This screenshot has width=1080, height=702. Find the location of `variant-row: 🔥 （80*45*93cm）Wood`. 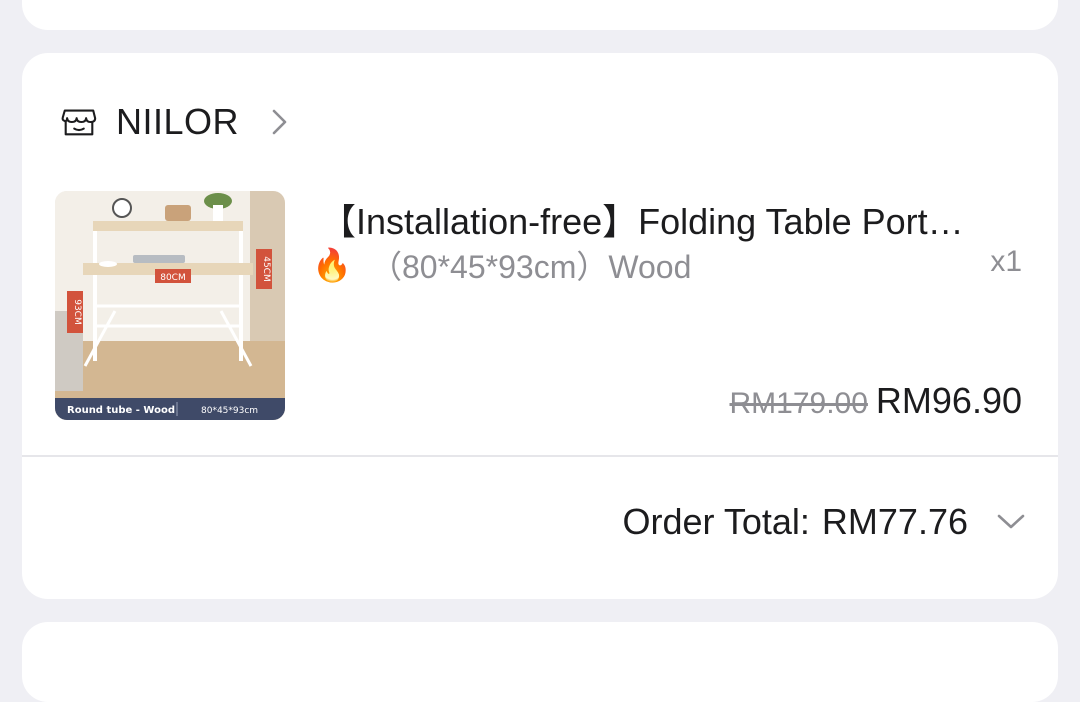

variant-row: 🔥 （80*45*93cm）Wood is located at coordinates (501, 265).